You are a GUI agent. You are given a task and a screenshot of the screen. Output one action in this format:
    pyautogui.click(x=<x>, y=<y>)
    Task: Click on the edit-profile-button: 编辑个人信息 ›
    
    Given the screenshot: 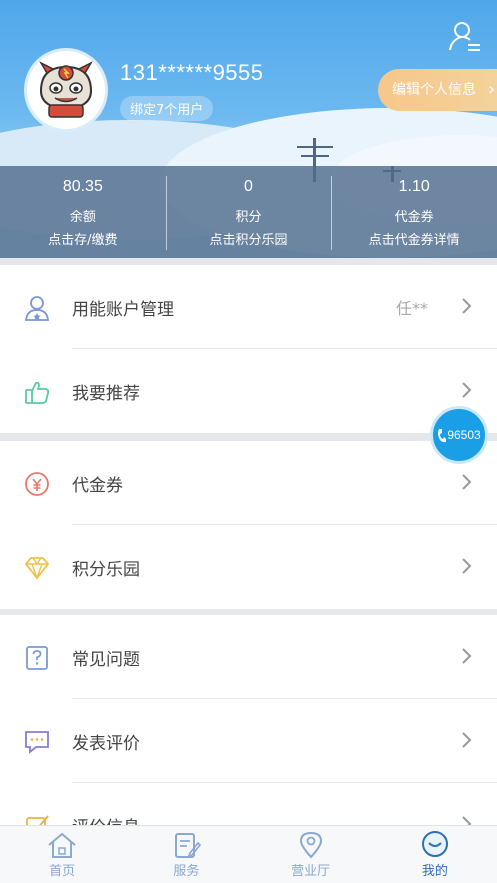 What is the action you would take?
    pyautogui.click(x=437, y=90)
    